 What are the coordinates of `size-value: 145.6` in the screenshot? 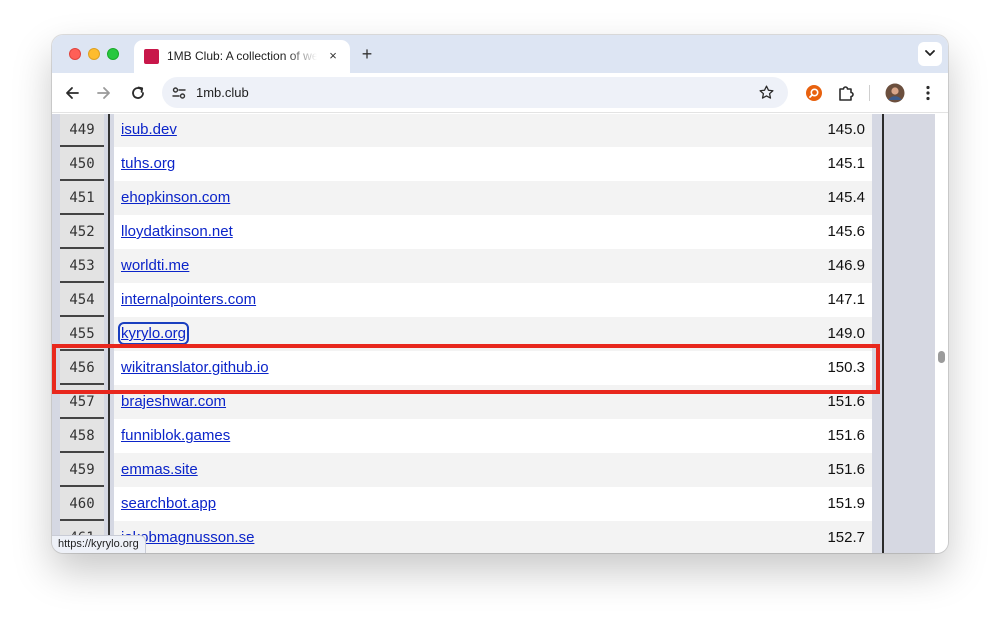 It's located at (846, 231).